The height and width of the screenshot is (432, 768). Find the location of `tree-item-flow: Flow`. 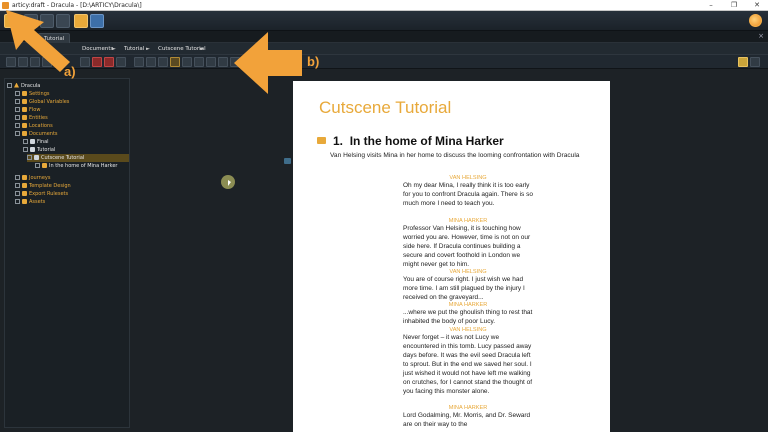

tree-item-flow: Flow is located at coordinates (27, 110).